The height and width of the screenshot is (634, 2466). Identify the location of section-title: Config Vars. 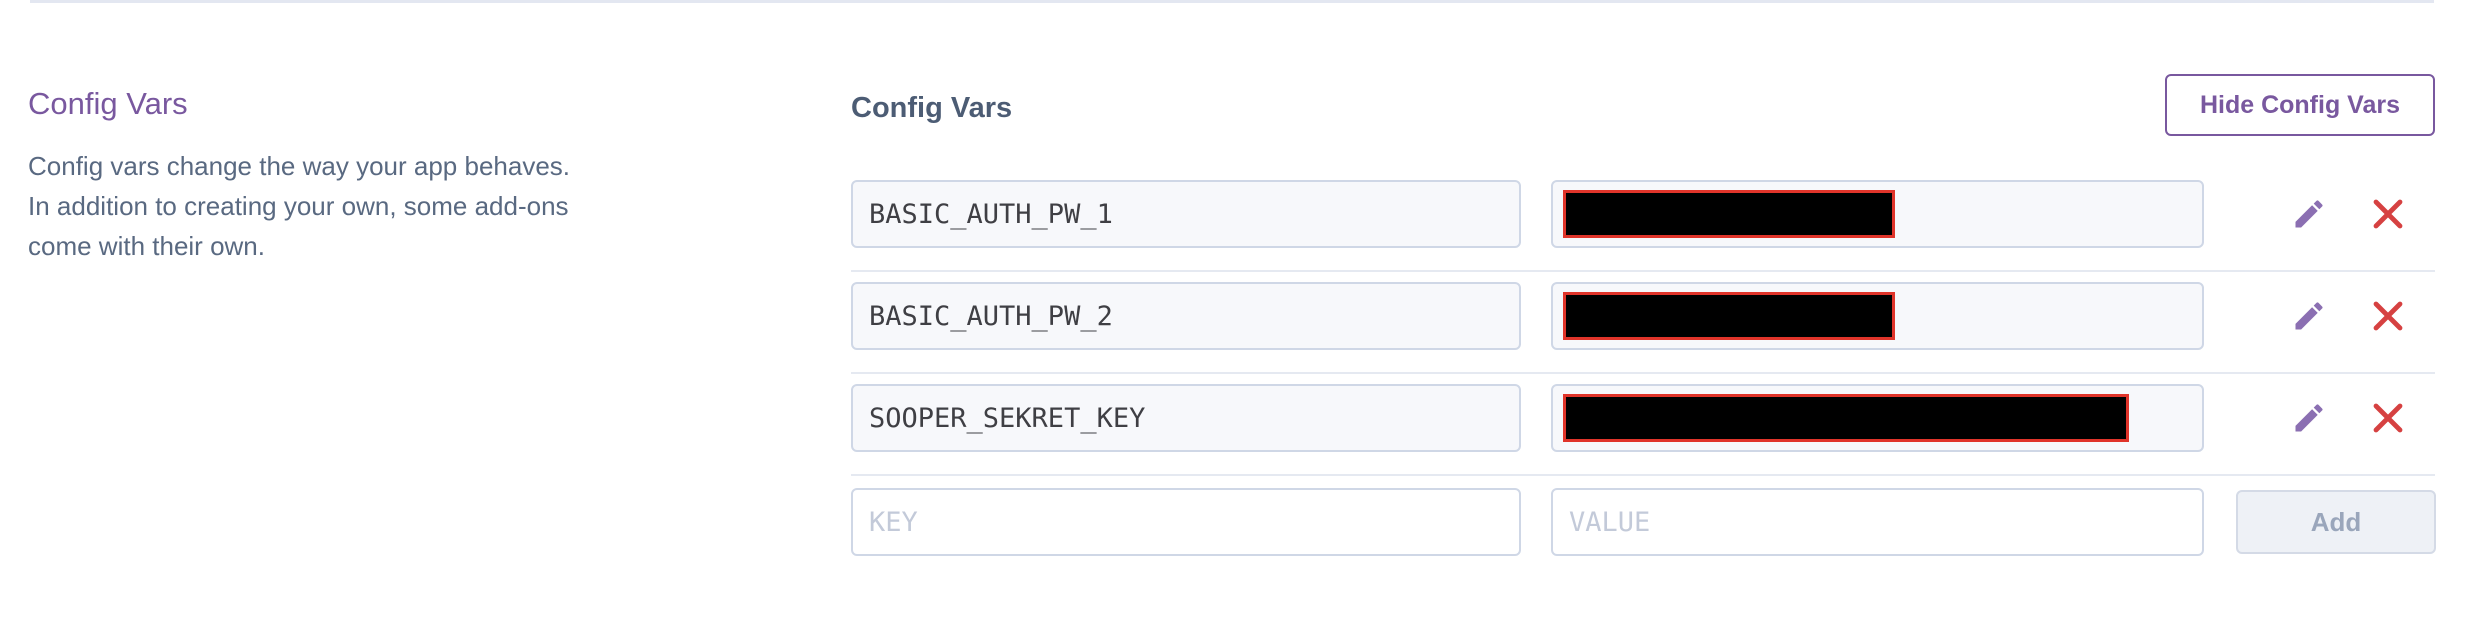
(108, 103).